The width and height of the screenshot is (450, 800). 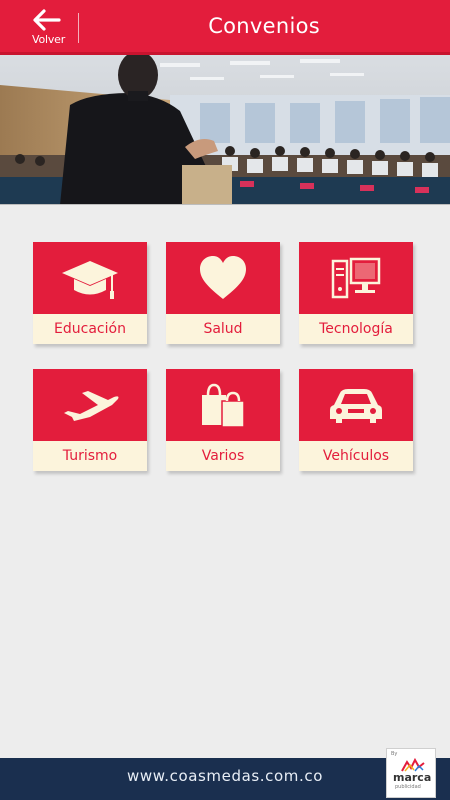 I want to click on computer-icon, so click(x=356, y=278).